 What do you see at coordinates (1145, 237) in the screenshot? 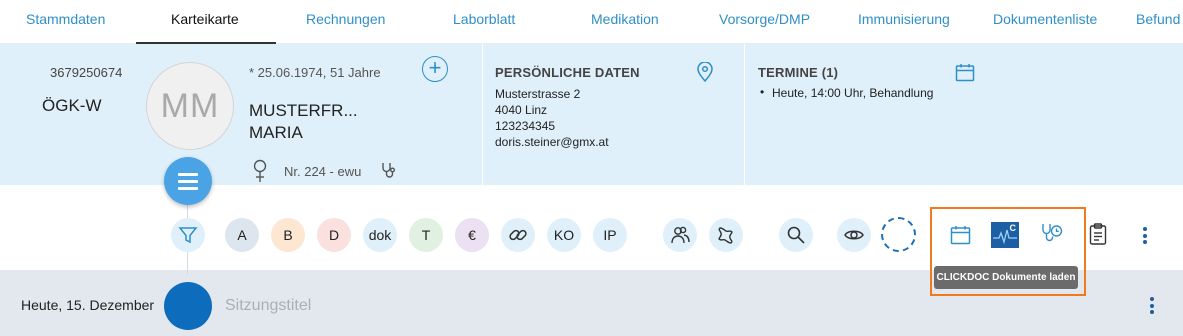
I see `more-options-icon` at bounding box center [1145, 237].